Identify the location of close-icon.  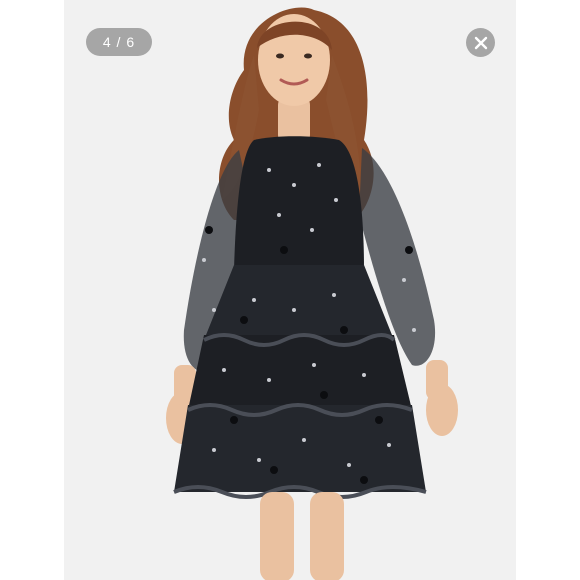
(480, 42).